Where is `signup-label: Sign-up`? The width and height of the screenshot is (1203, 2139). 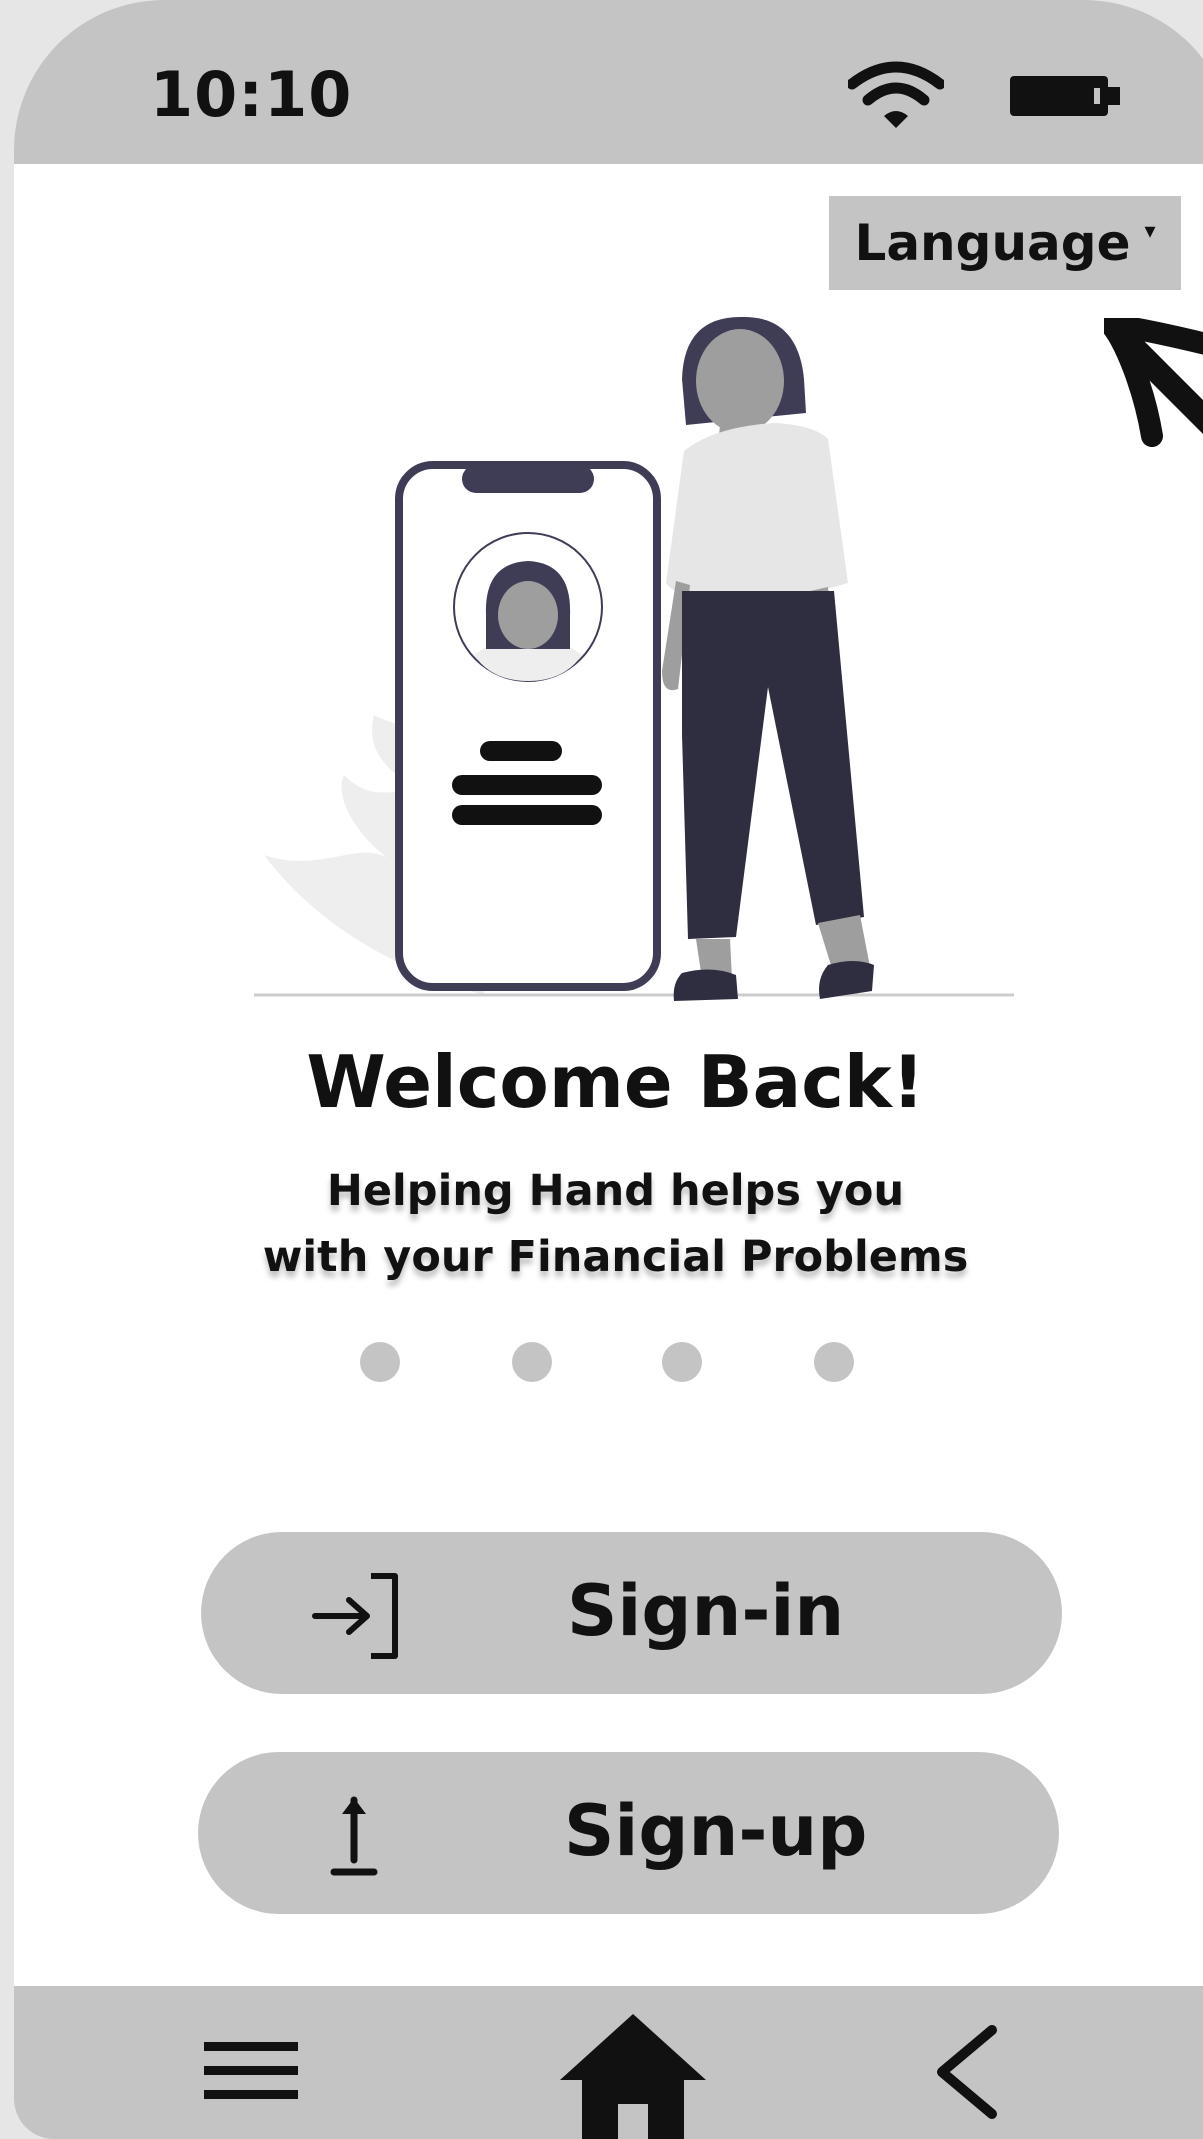 signup-label: Sign-up is located at coordinates (716, 1831).